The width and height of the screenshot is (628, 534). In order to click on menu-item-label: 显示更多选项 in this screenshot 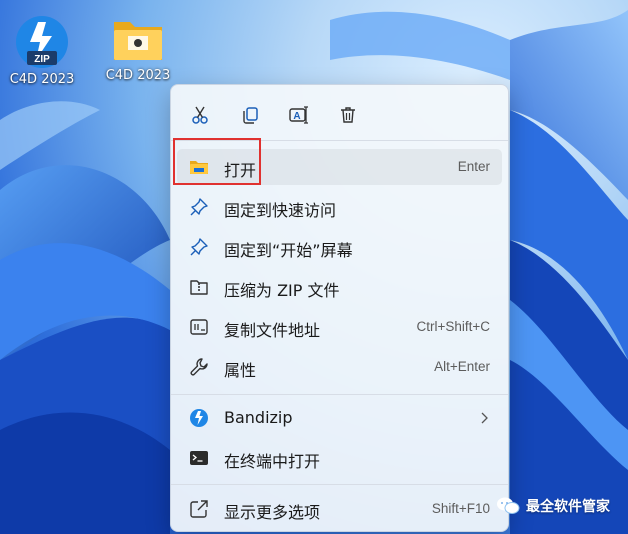, I will do `click(272, 512)`.